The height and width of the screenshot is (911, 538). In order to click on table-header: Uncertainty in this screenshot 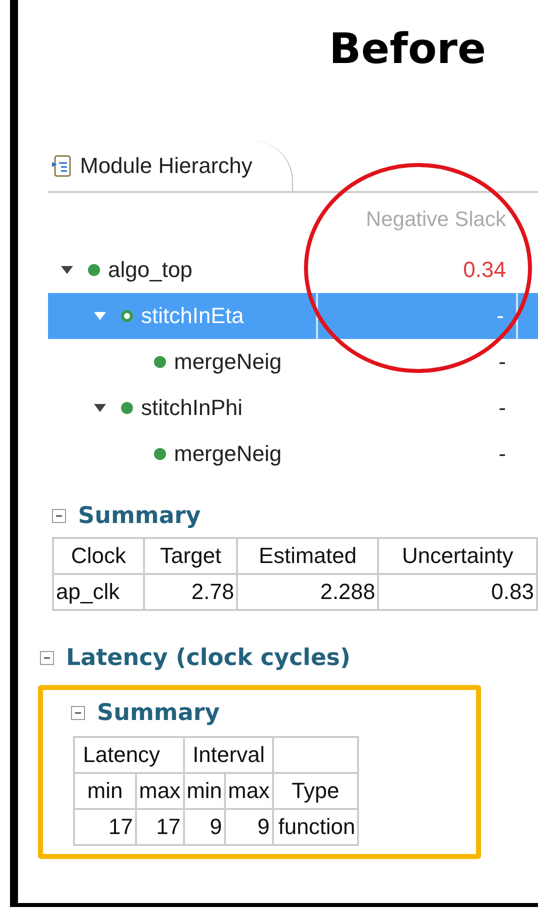, I will do `click(457, 556)`.